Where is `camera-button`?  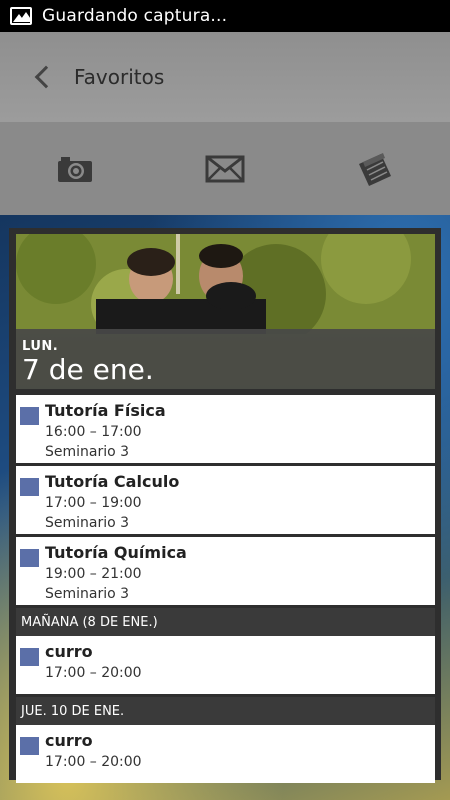 camera-button is located at coordinates (75, 169).